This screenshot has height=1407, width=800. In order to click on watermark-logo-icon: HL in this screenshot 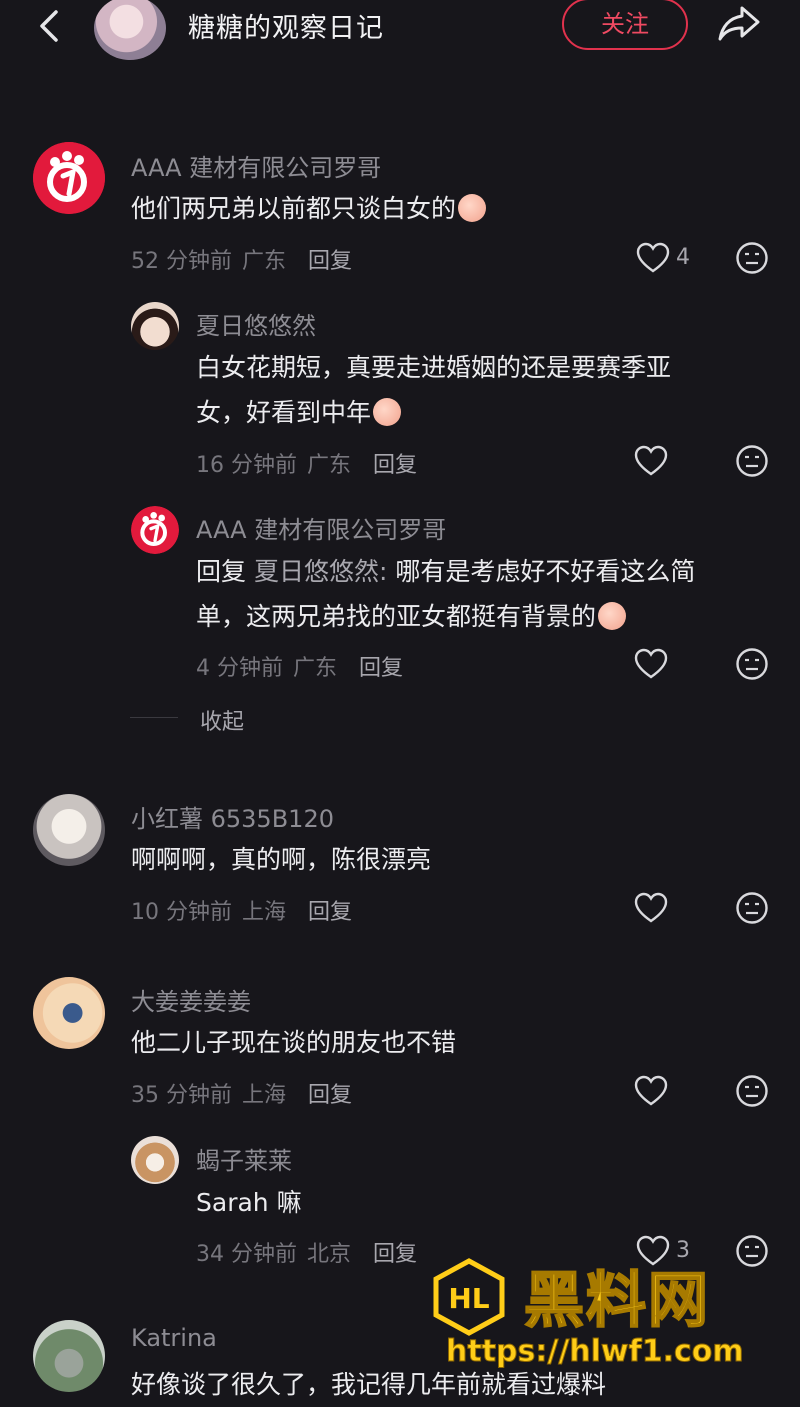, I will do `click(469, 1297)`.